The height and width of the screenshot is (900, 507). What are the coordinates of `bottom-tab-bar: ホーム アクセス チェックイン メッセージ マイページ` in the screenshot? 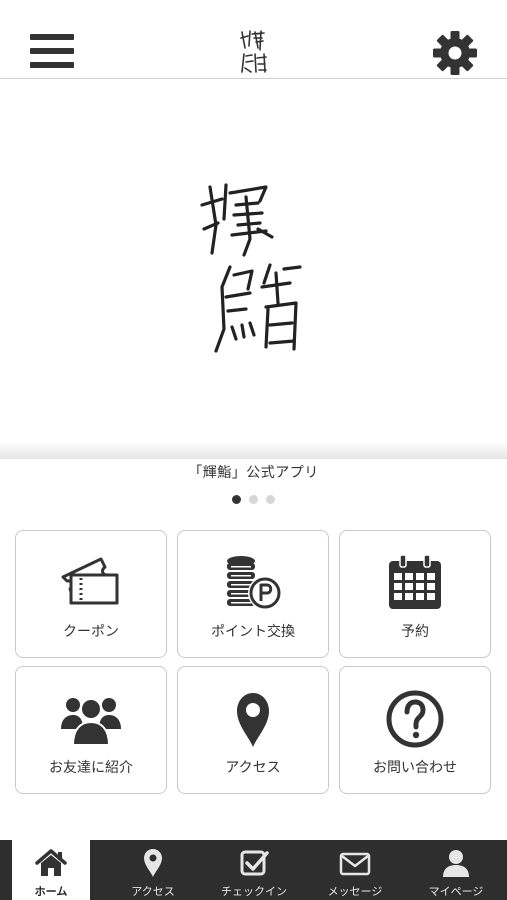 It's located at (253, 870).